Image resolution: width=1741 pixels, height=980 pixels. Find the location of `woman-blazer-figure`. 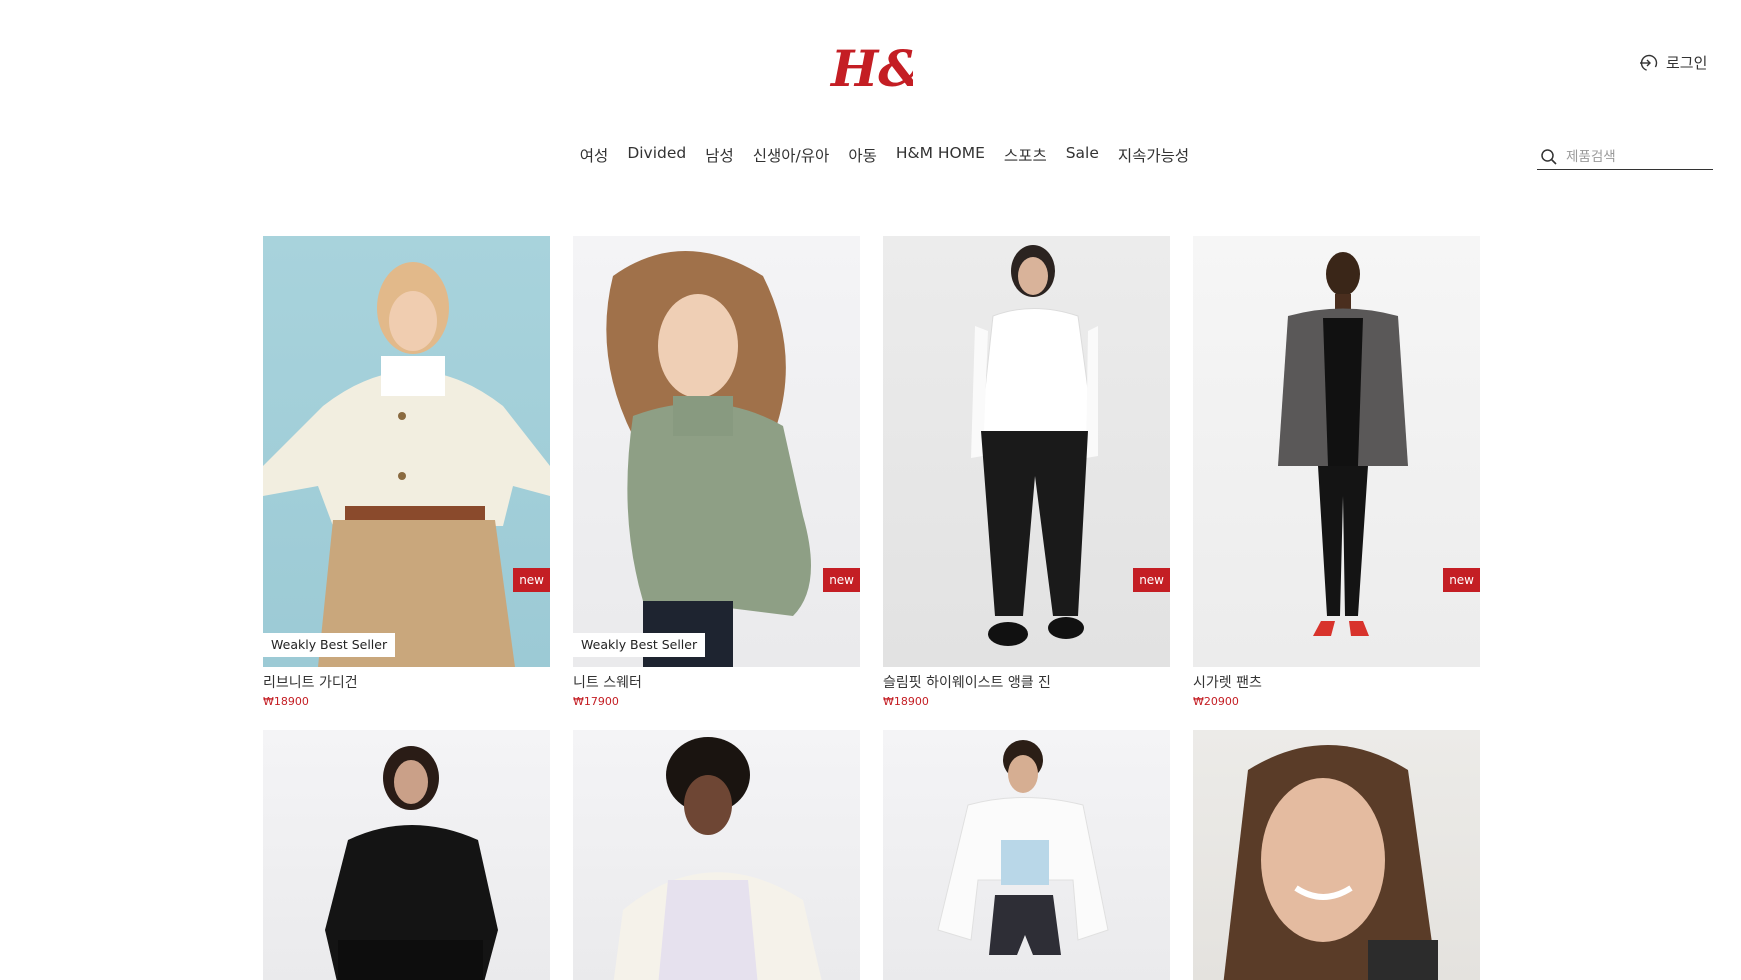

woman-blazer-figure is located at coordinates (1343, 444).